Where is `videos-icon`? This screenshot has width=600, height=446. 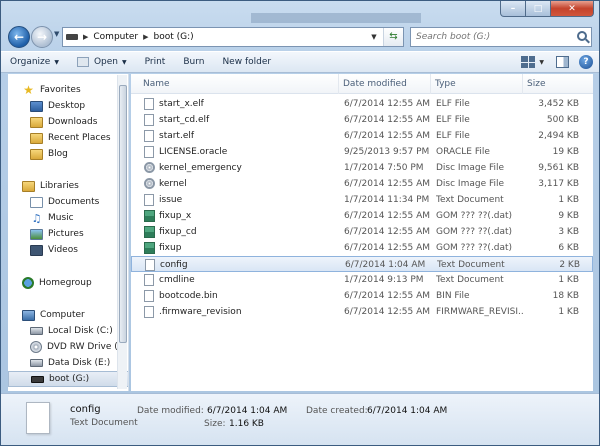 videos-icon is located at coordinates (36, 250).